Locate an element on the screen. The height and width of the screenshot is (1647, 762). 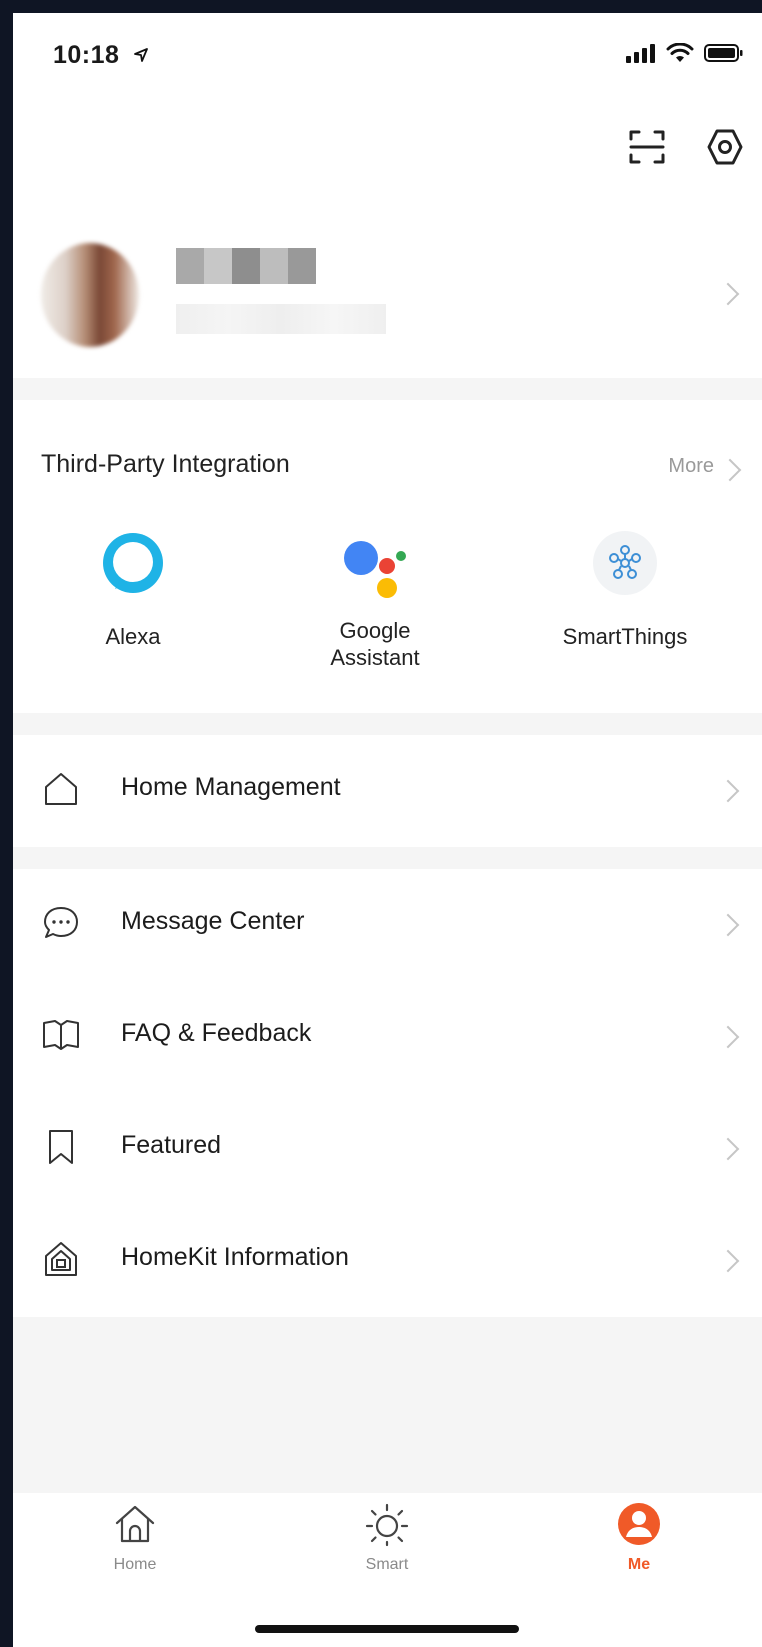
integration-alexa: Alexa is located at coordinates (133, 589).